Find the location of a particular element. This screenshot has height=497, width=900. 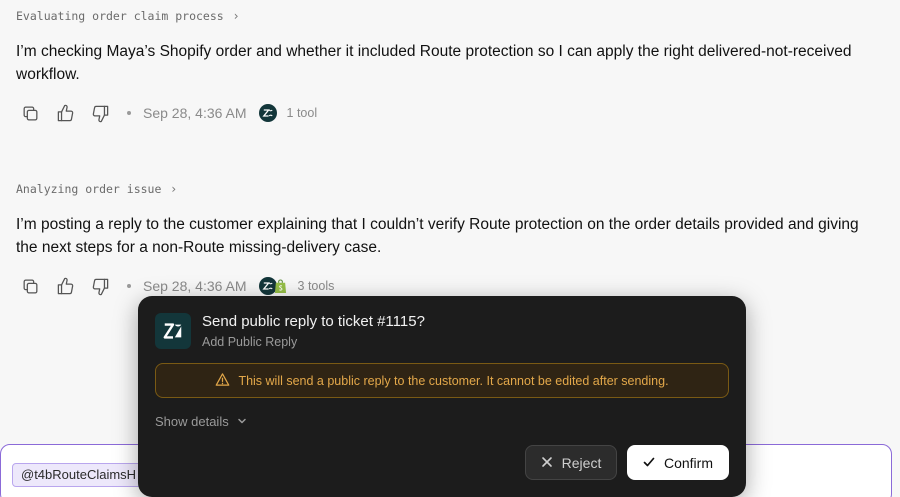

message-actions: Sep 28, 4:36 AM 1 tool is located at coordinates (168, 113).